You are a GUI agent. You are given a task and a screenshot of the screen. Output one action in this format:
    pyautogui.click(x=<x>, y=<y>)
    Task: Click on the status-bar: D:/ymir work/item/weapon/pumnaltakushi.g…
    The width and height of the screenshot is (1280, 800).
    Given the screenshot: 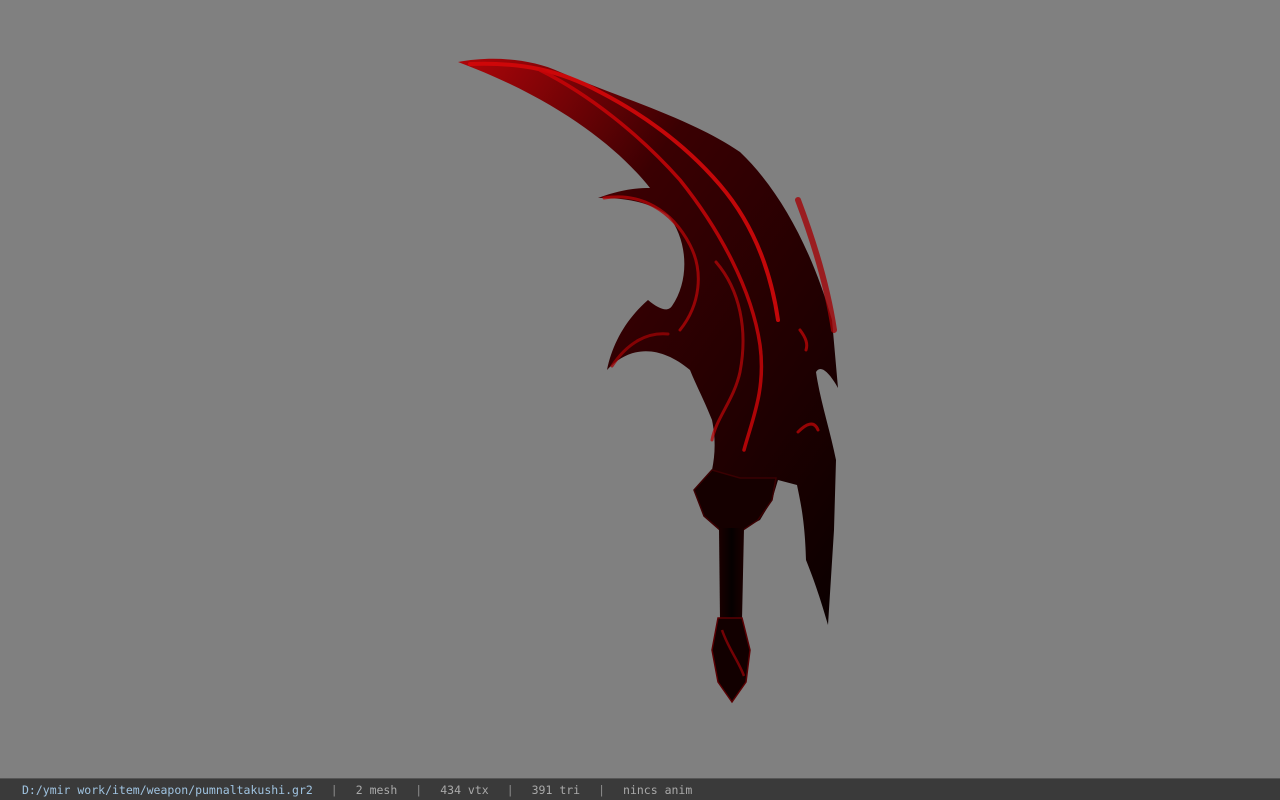 What is the action you would take?
    pyautogui.click(x=640, y=789)
    